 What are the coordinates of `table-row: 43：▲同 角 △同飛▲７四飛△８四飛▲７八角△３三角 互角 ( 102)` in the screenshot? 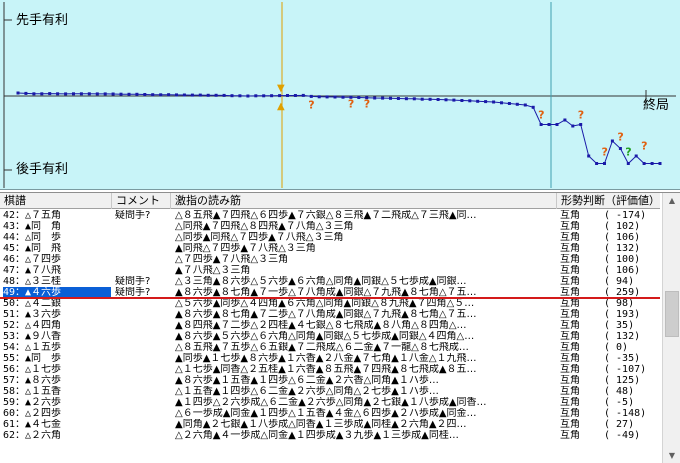 It's located at (330, 226).